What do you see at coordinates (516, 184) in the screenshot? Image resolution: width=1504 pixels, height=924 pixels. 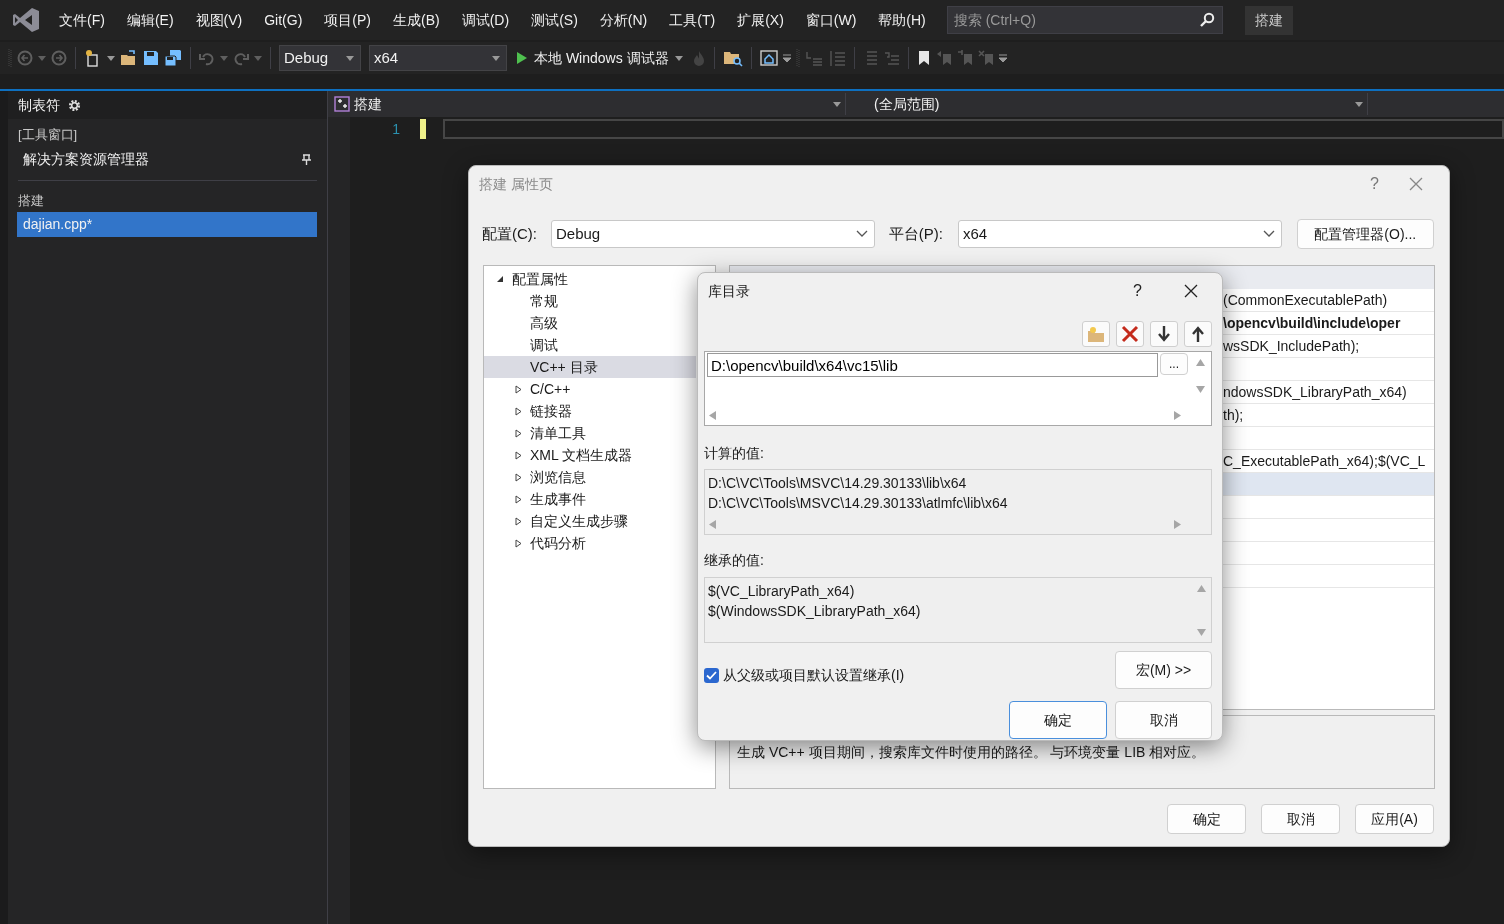 I see `dialog-title: 搭建 属性页` at bounding box center [516, 184].